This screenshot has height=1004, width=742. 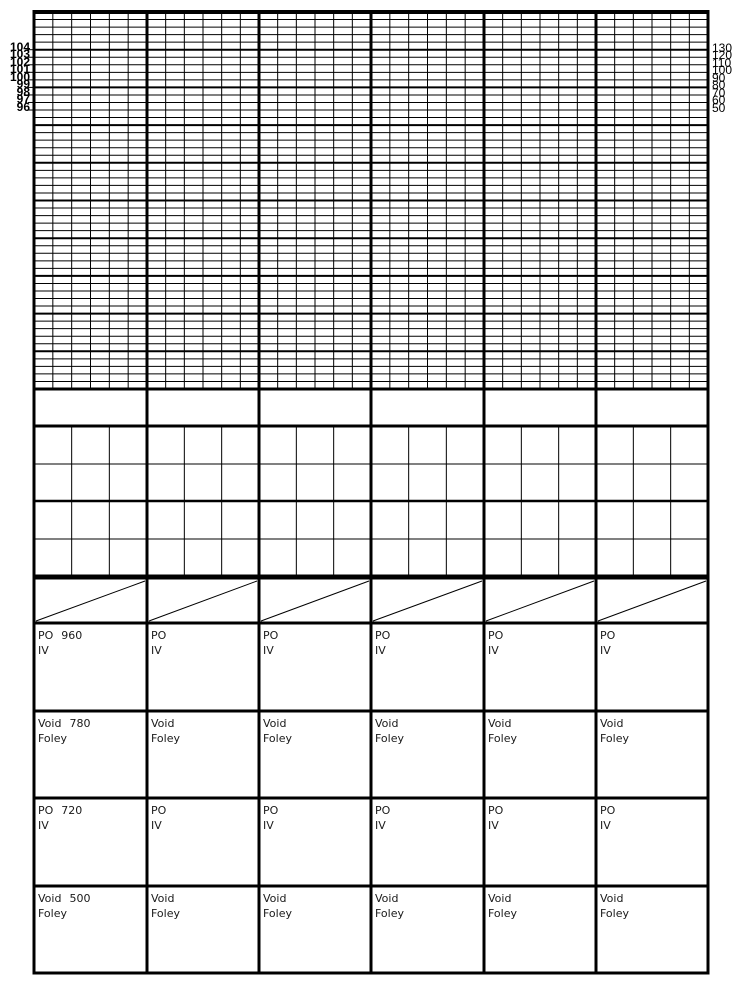 What do you see at coordinates (60, 635) in the screenshot?
I see `cell-label-po: PO 960` at bounding box center [60, 635].